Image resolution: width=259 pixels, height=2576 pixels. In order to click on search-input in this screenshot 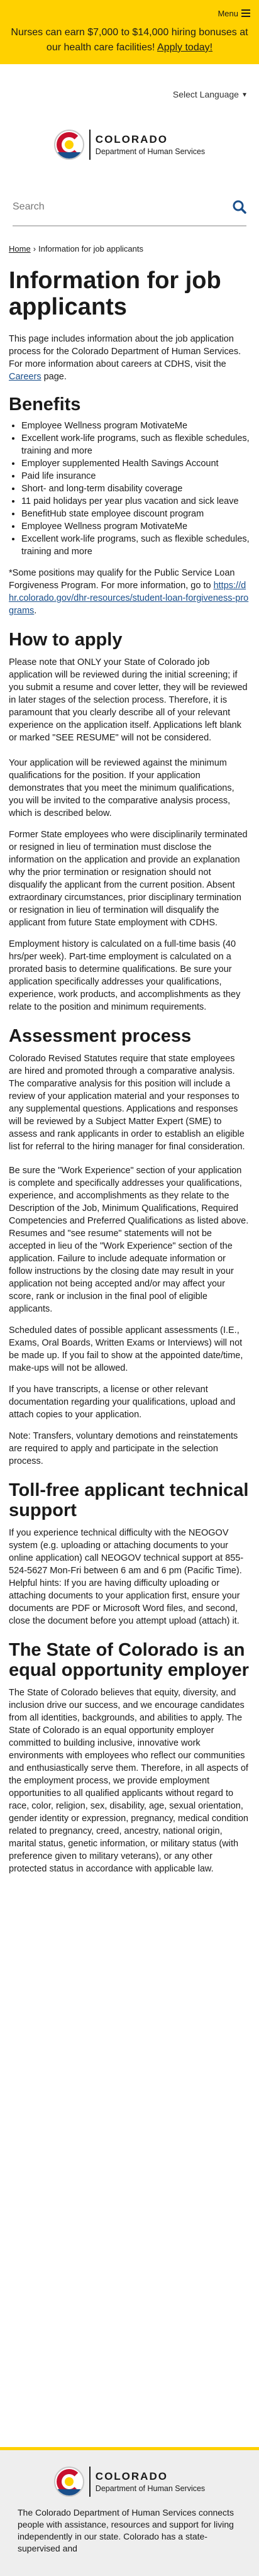, I will do `click(107, 207)`.